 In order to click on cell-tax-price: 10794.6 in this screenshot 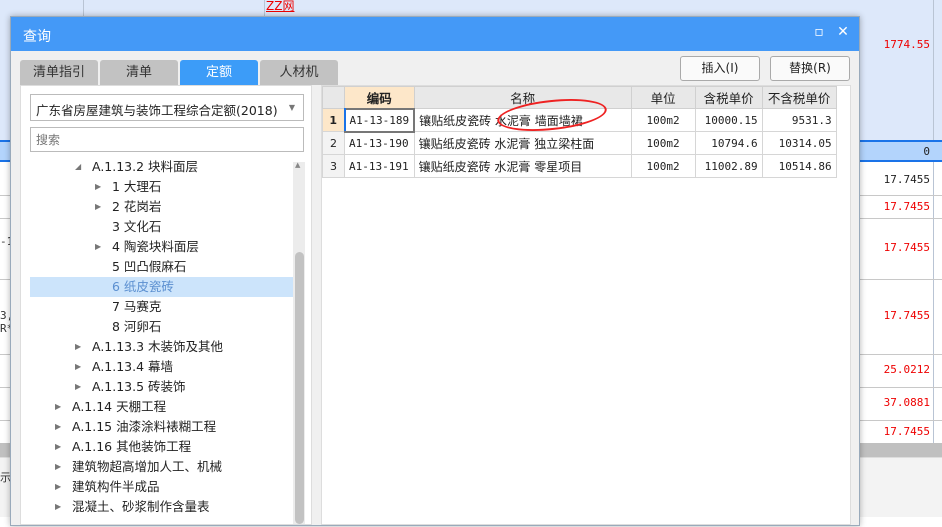, I will do `click(728, 143)`.